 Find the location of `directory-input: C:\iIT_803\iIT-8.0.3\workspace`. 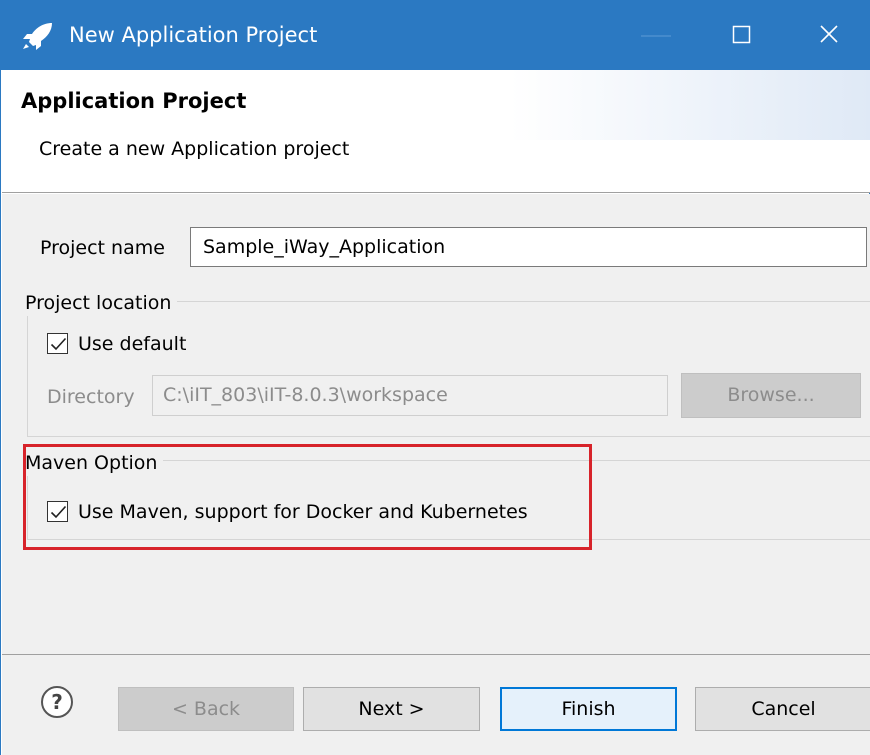

directory-input: C:\iIT_803\iIT-8.0.3\workspace is located at coordinates (410, 395).